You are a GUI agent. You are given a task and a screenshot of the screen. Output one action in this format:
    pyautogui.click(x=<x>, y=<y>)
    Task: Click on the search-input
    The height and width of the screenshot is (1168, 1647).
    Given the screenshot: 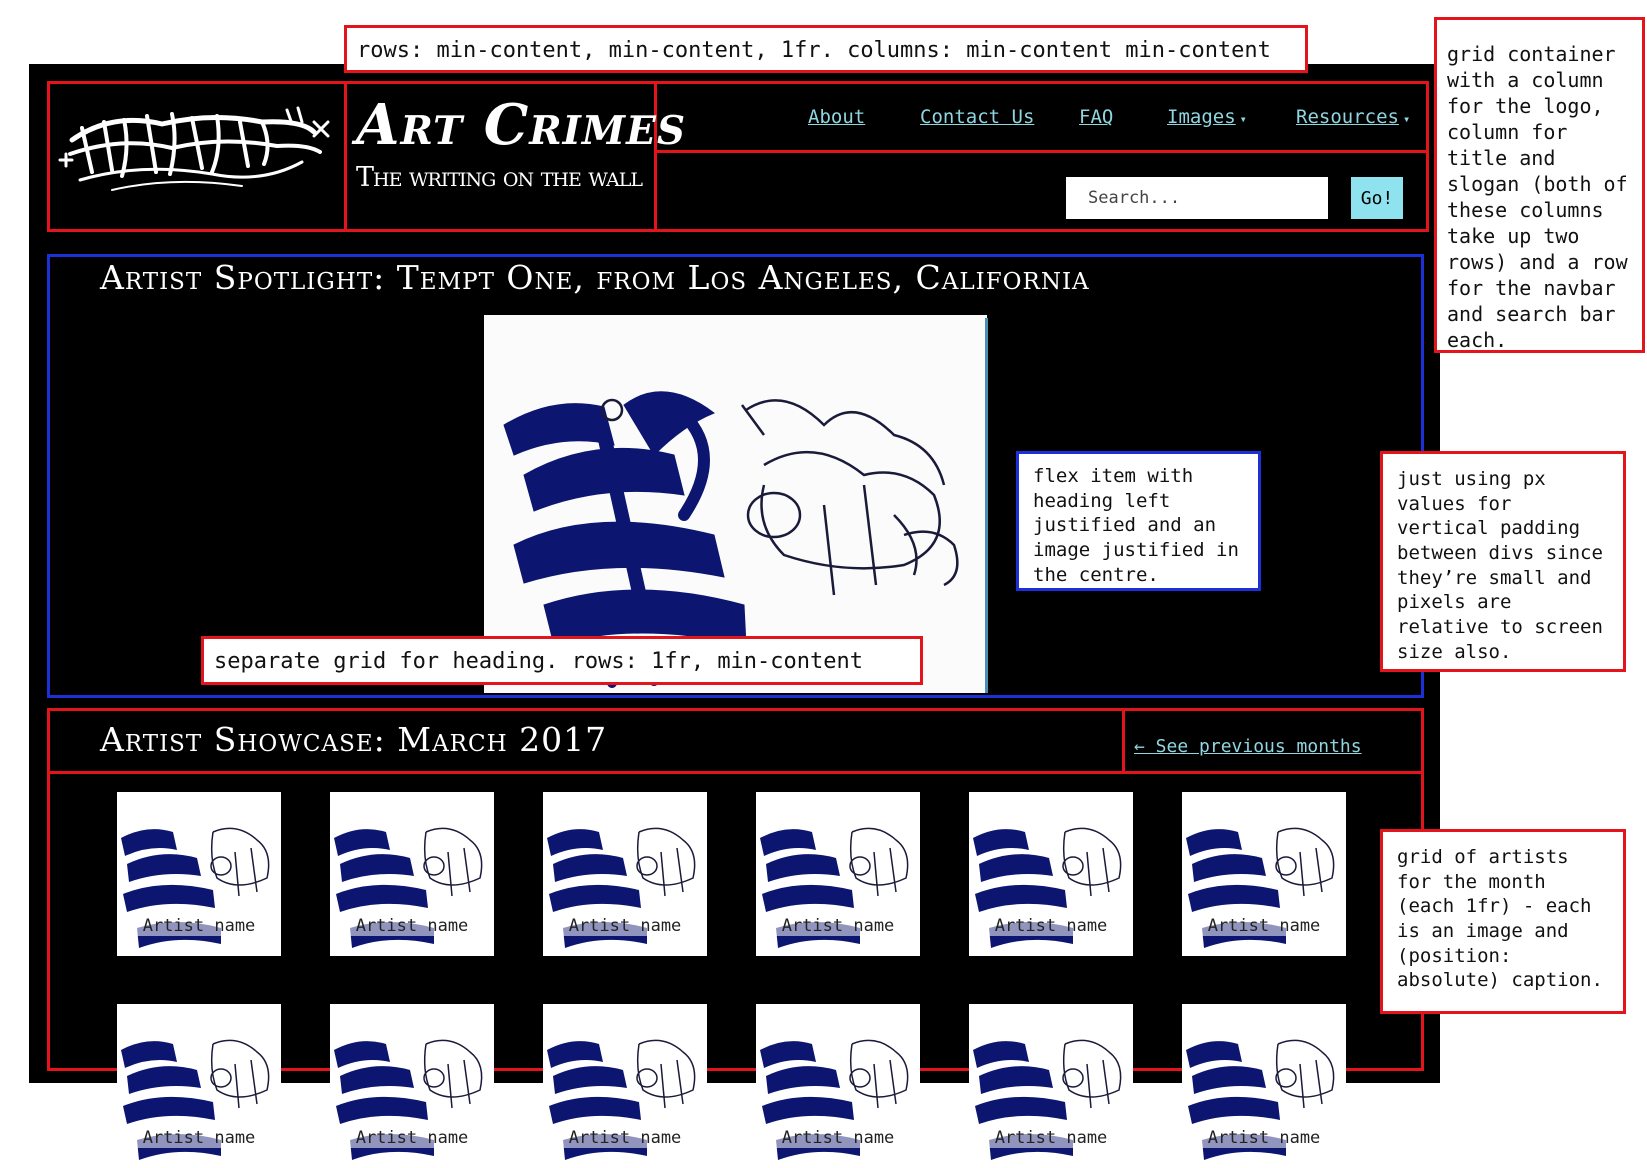 What is the action you would take?
    pyautogui.click(x=1197, y=198)
    